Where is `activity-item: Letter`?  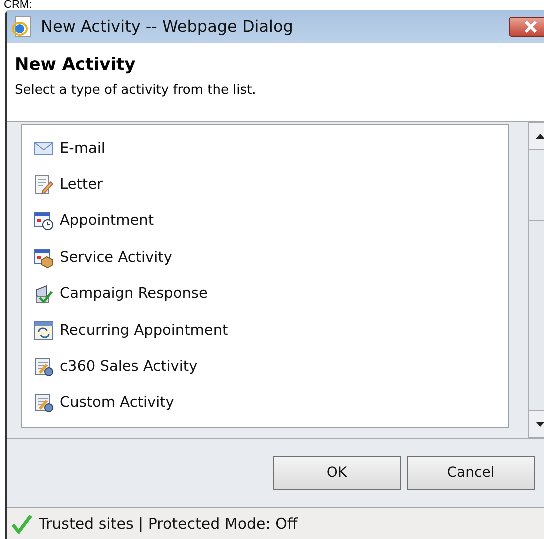
activity-item: Letter is located at coordinates (265, 185).